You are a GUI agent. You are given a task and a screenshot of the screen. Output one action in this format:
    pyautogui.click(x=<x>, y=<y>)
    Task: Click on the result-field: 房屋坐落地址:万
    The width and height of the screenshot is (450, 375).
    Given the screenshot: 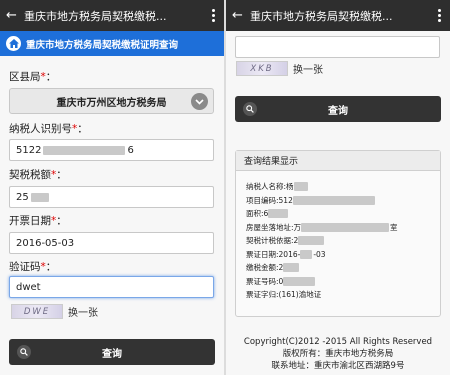 What is the action you would take?
    pyautogui.click(x=274, y=227)
    